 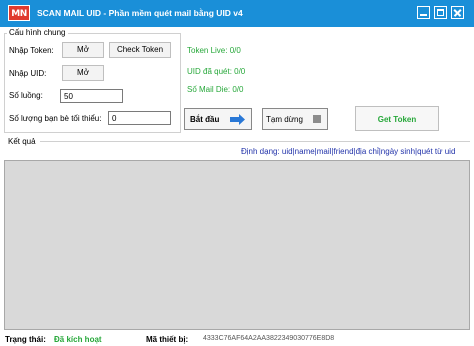 I want to click on status-label: Trạng thái:, so click(x=25, y=339).